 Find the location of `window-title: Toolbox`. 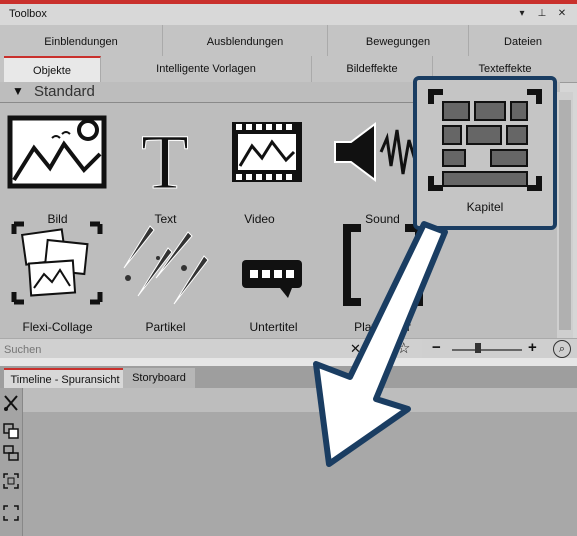

window-title: Toolbox is located at coordinates (28, 14).